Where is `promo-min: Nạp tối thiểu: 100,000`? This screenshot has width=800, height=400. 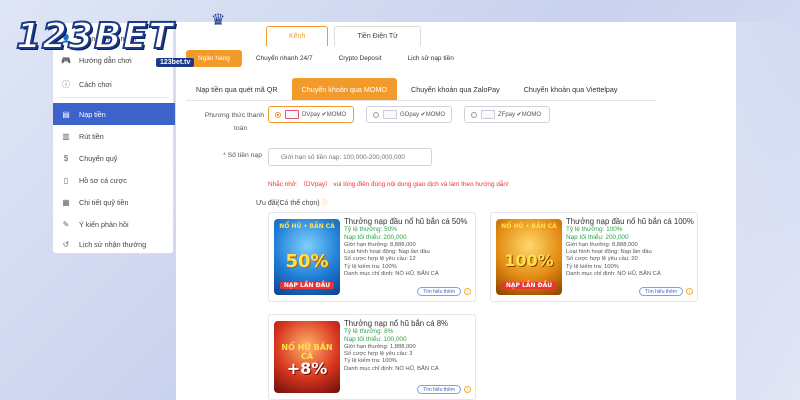 promo-min: Nạp tối thiểu: 100,000 is located at coordinates (375, 339).